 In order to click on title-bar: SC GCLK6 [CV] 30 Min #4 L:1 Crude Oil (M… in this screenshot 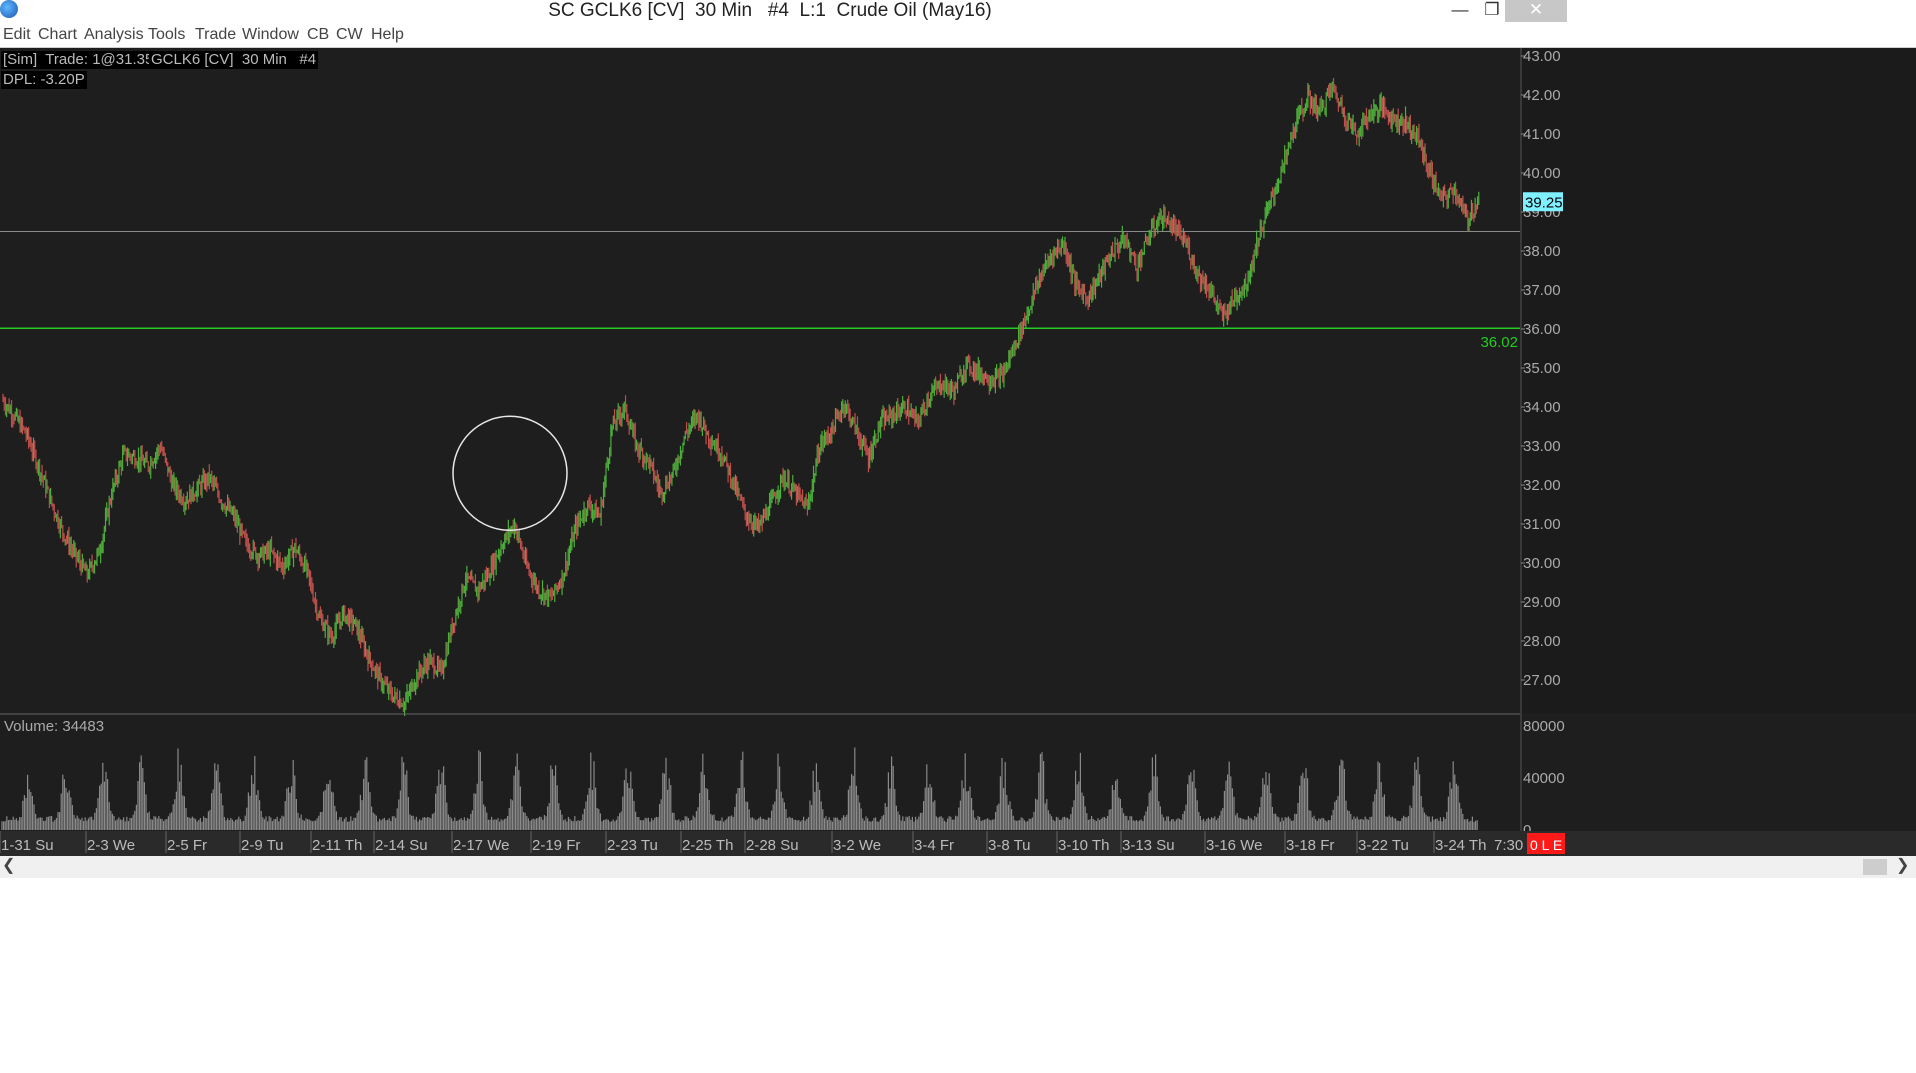, I will do `click(958, 11)`.